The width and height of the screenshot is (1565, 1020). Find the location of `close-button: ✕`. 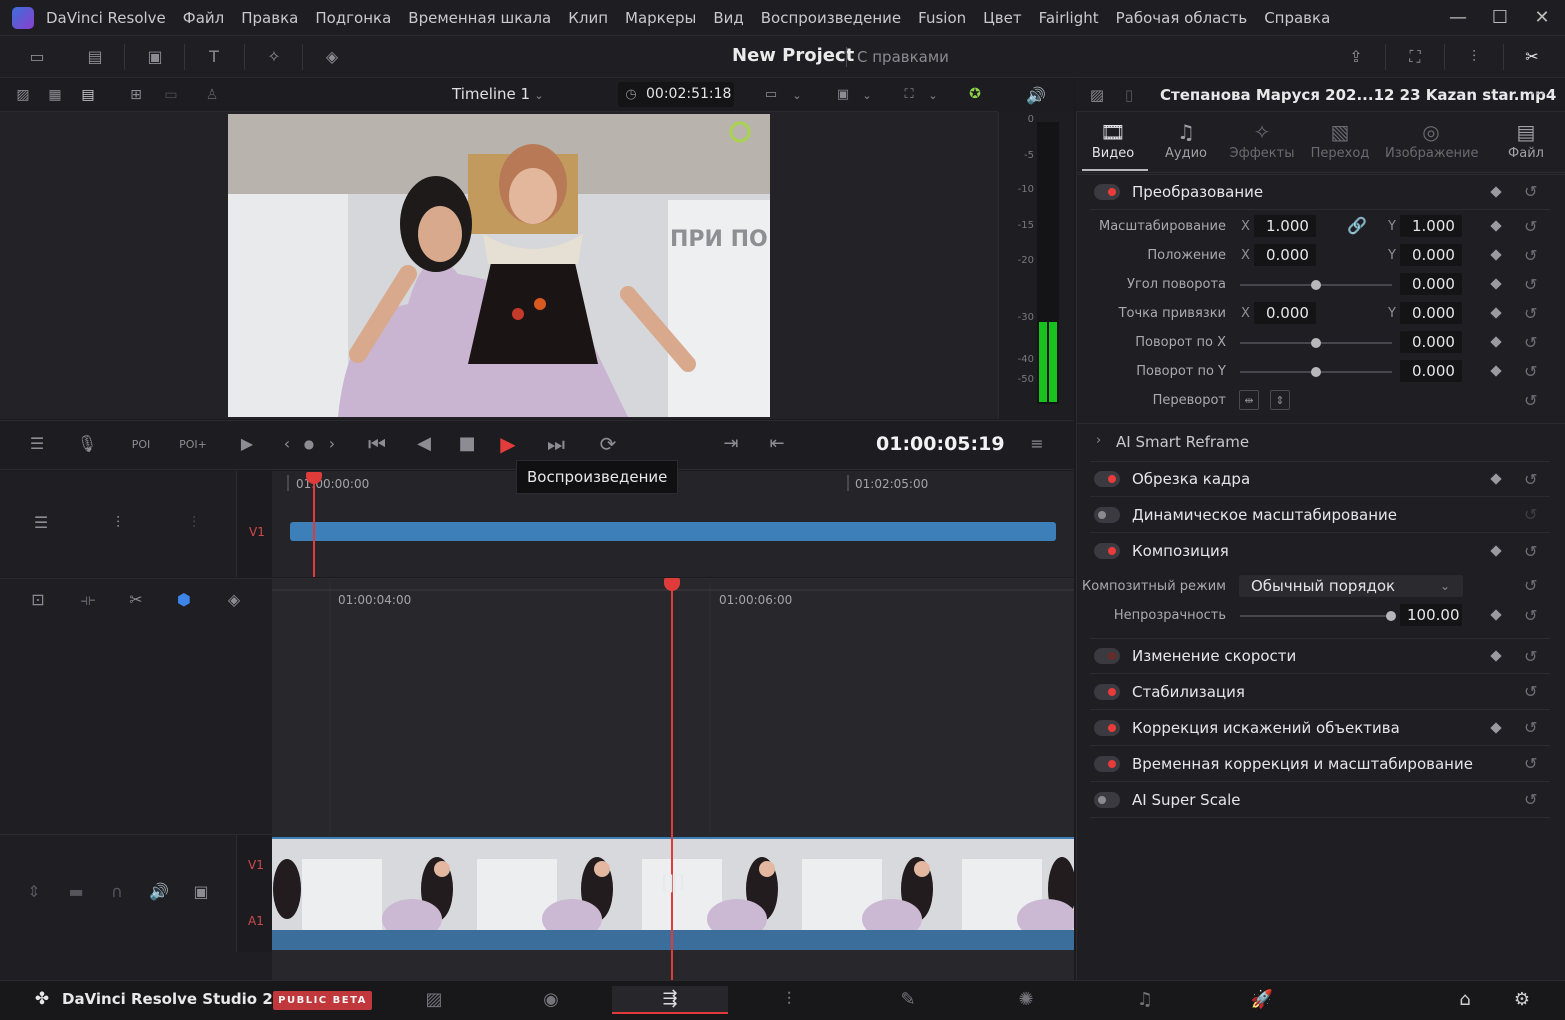

close-button: ✕ is located at coordinates (1542, 18).